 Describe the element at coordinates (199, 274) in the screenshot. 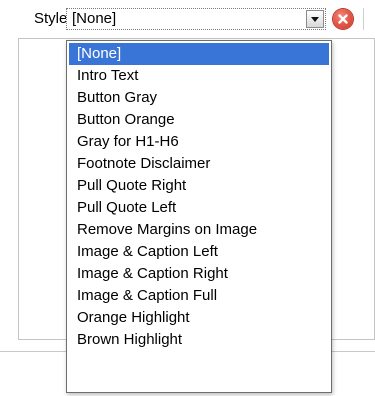

I see `style-option: Image & Caption Right` at that location.